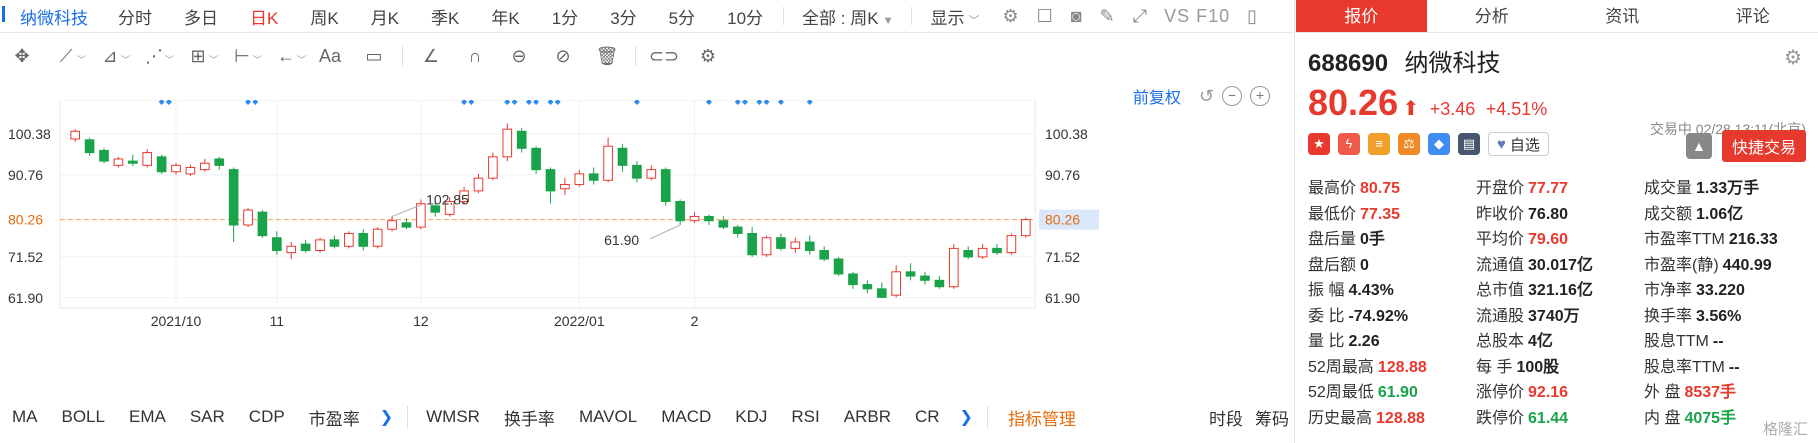  I want to click on tab-news: 资讯, so click(1622, 16).